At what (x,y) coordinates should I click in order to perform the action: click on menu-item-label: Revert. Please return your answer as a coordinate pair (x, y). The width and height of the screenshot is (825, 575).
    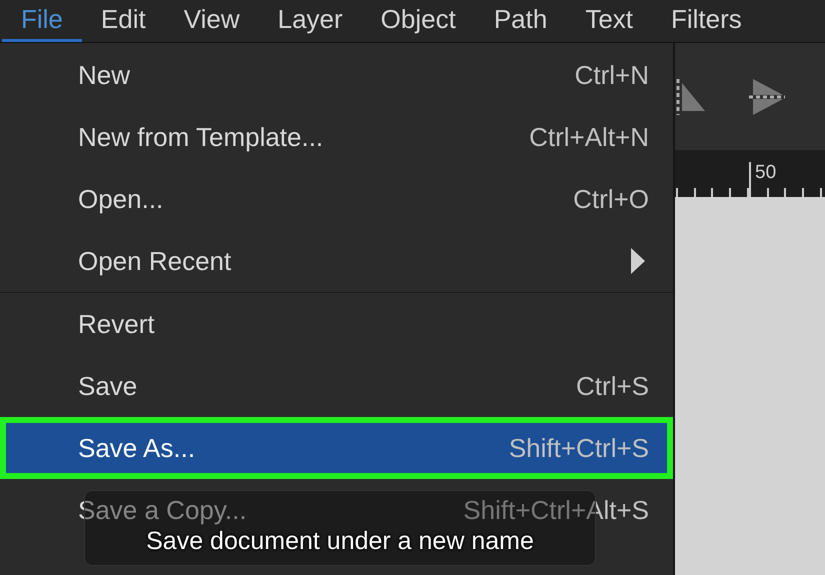
    Looking at the image, I should click on (116, 324).